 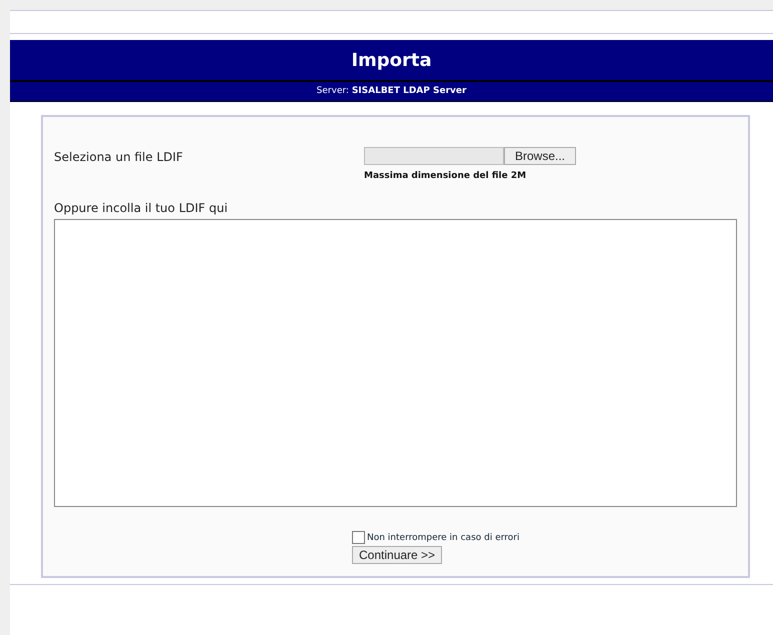 I want to click on checkbox-label: Non interrompere in caso di errori, so click(x=443, y=537).